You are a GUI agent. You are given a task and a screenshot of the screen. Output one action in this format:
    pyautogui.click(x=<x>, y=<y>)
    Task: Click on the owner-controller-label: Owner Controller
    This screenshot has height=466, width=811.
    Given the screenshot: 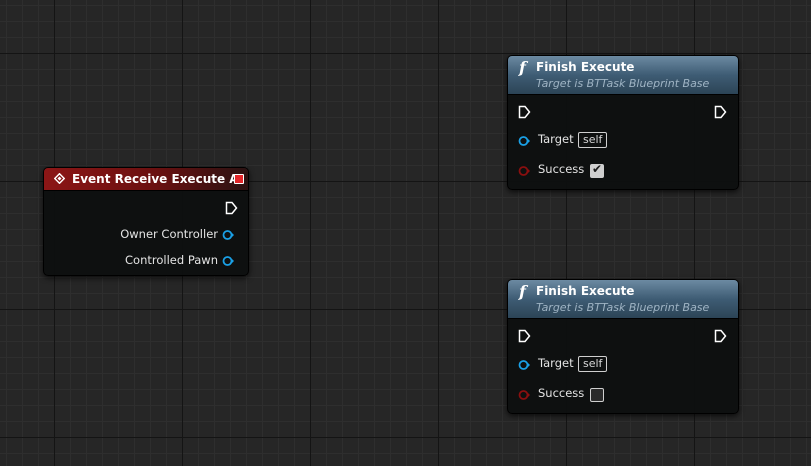 What is the action you would take?
    pyautogui.click(x=169, y=234)
    